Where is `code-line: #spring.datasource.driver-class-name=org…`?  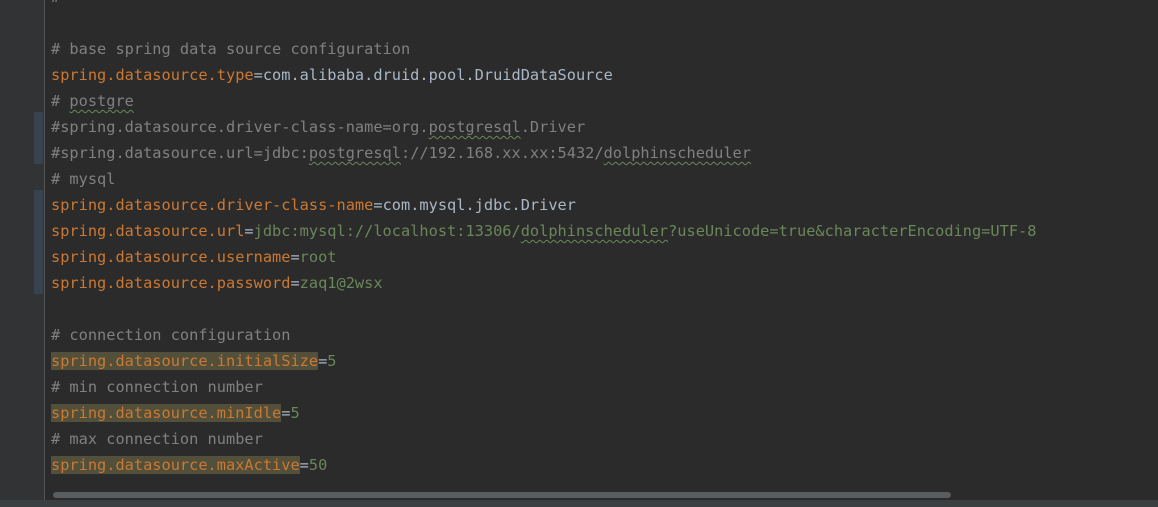 code-line: #spring.datasource.driver-class-name=org… is located at coordinates (604, 127).